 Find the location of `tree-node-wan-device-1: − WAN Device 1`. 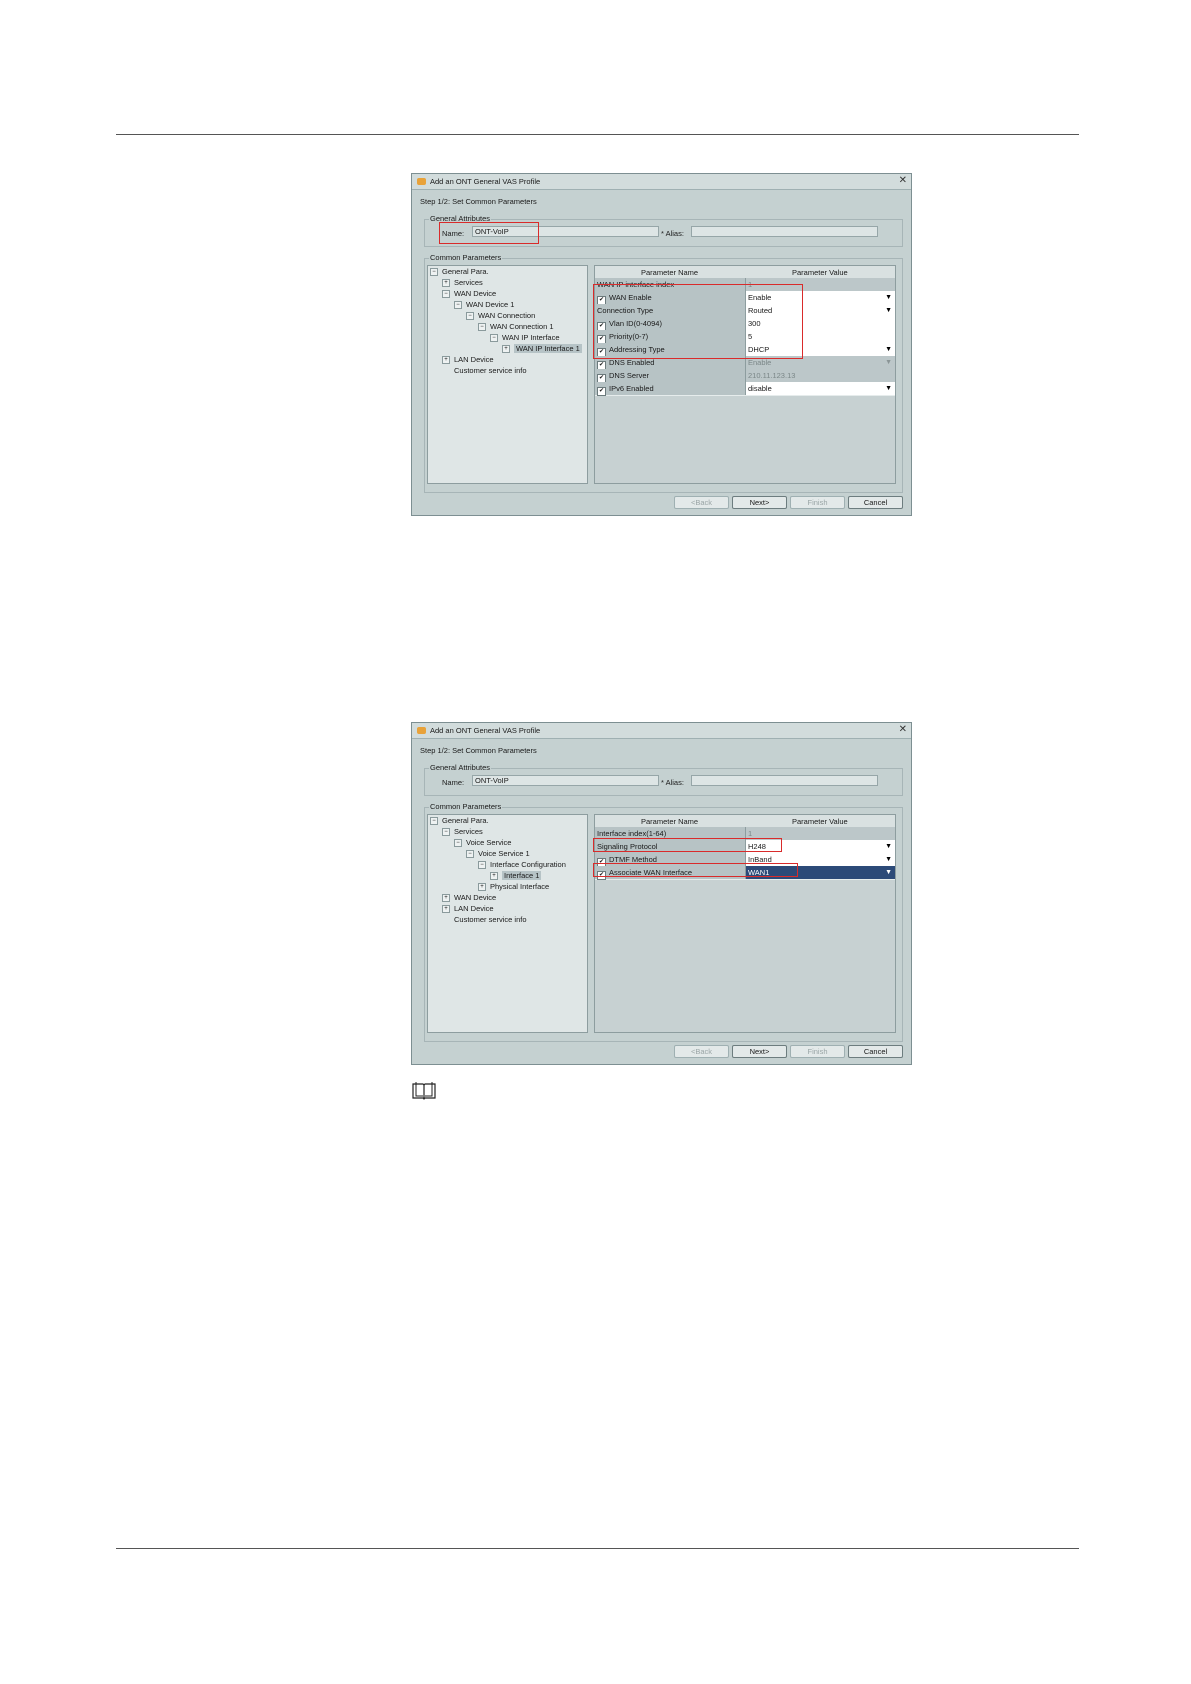

tree-node-wan-device-1: − WAN Device 1 is located at coordinates (484, 305).